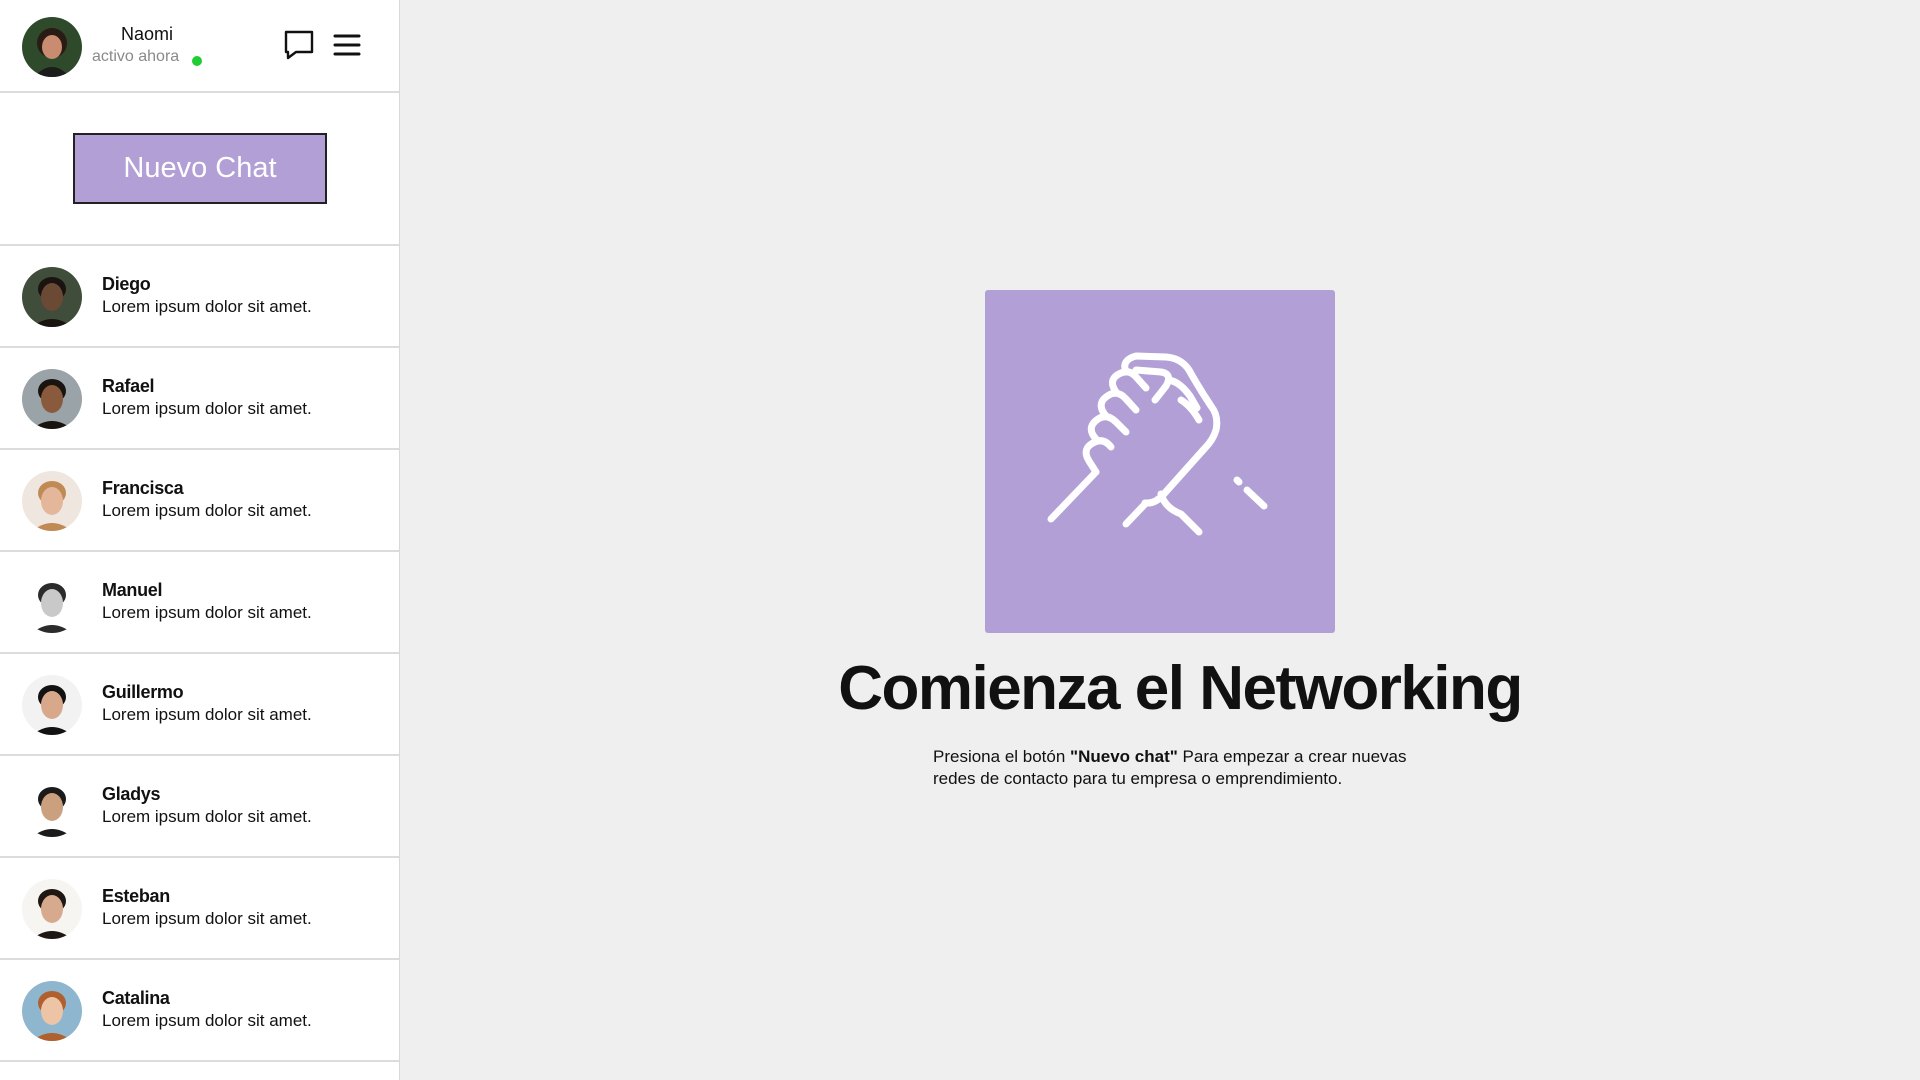 The width and height of the screenshot is (1920, 1080). Describe the element at coordinates (52, 47) in the screenshot. I see `user-avatar` at that location.